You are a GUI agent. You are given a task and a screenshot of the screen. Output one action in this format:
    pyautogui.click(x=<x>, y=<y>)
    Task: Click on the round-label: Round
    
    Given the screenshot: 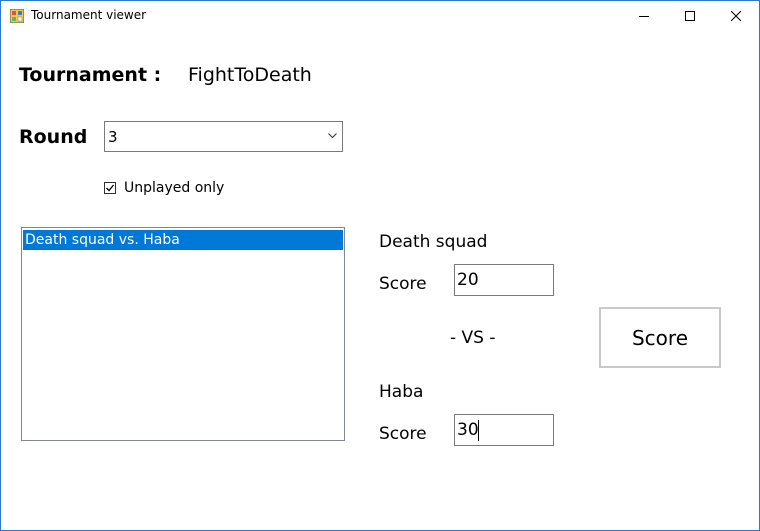 What is the action you would take?
    pyautogui.click(x=53, y=137)
    